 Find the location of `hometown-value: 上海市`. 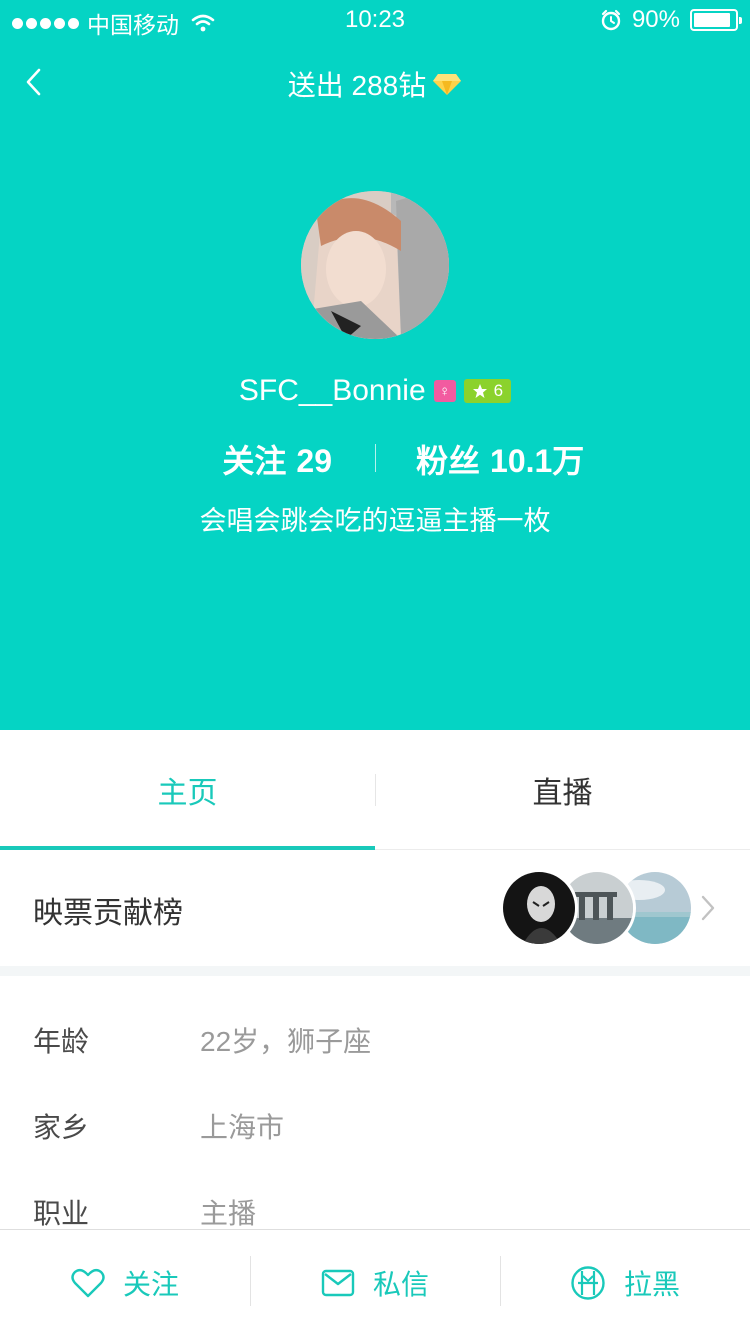

hometown-value: 上海市 is located at coordinates (242, 1127).